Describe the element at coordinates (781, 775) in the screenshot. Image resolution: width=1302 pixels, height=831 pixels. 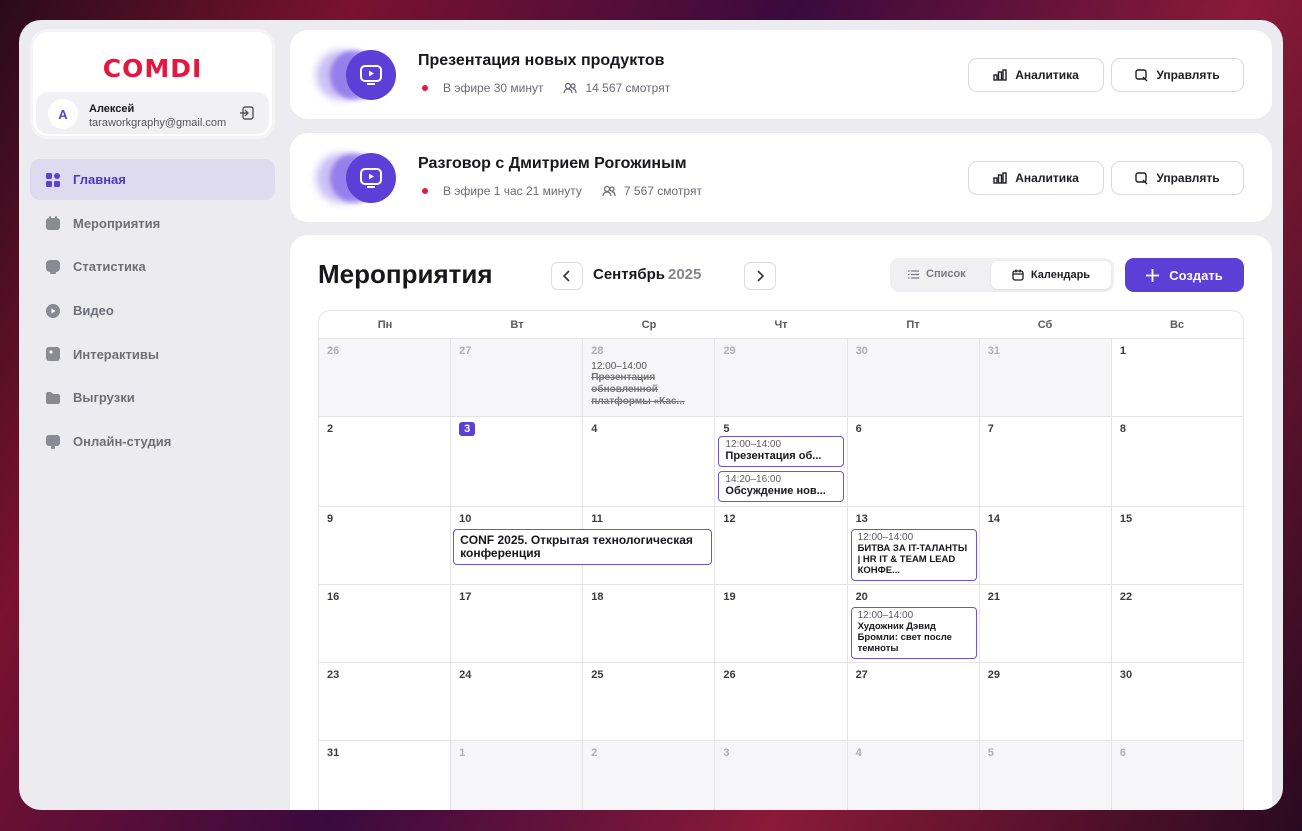
I see `day-cell: 3` at that location.